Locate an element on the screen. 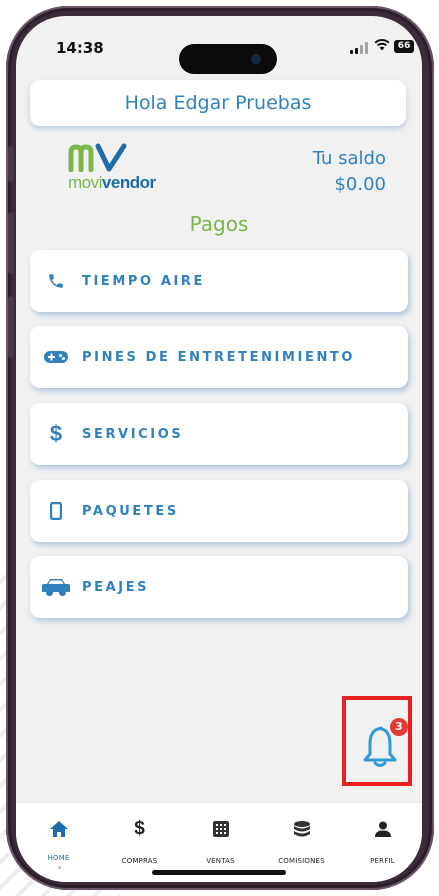 Image resolution: width=439 pixels, height=896 pixels. status-time: 14:38 is located at coordinates (80, 48).